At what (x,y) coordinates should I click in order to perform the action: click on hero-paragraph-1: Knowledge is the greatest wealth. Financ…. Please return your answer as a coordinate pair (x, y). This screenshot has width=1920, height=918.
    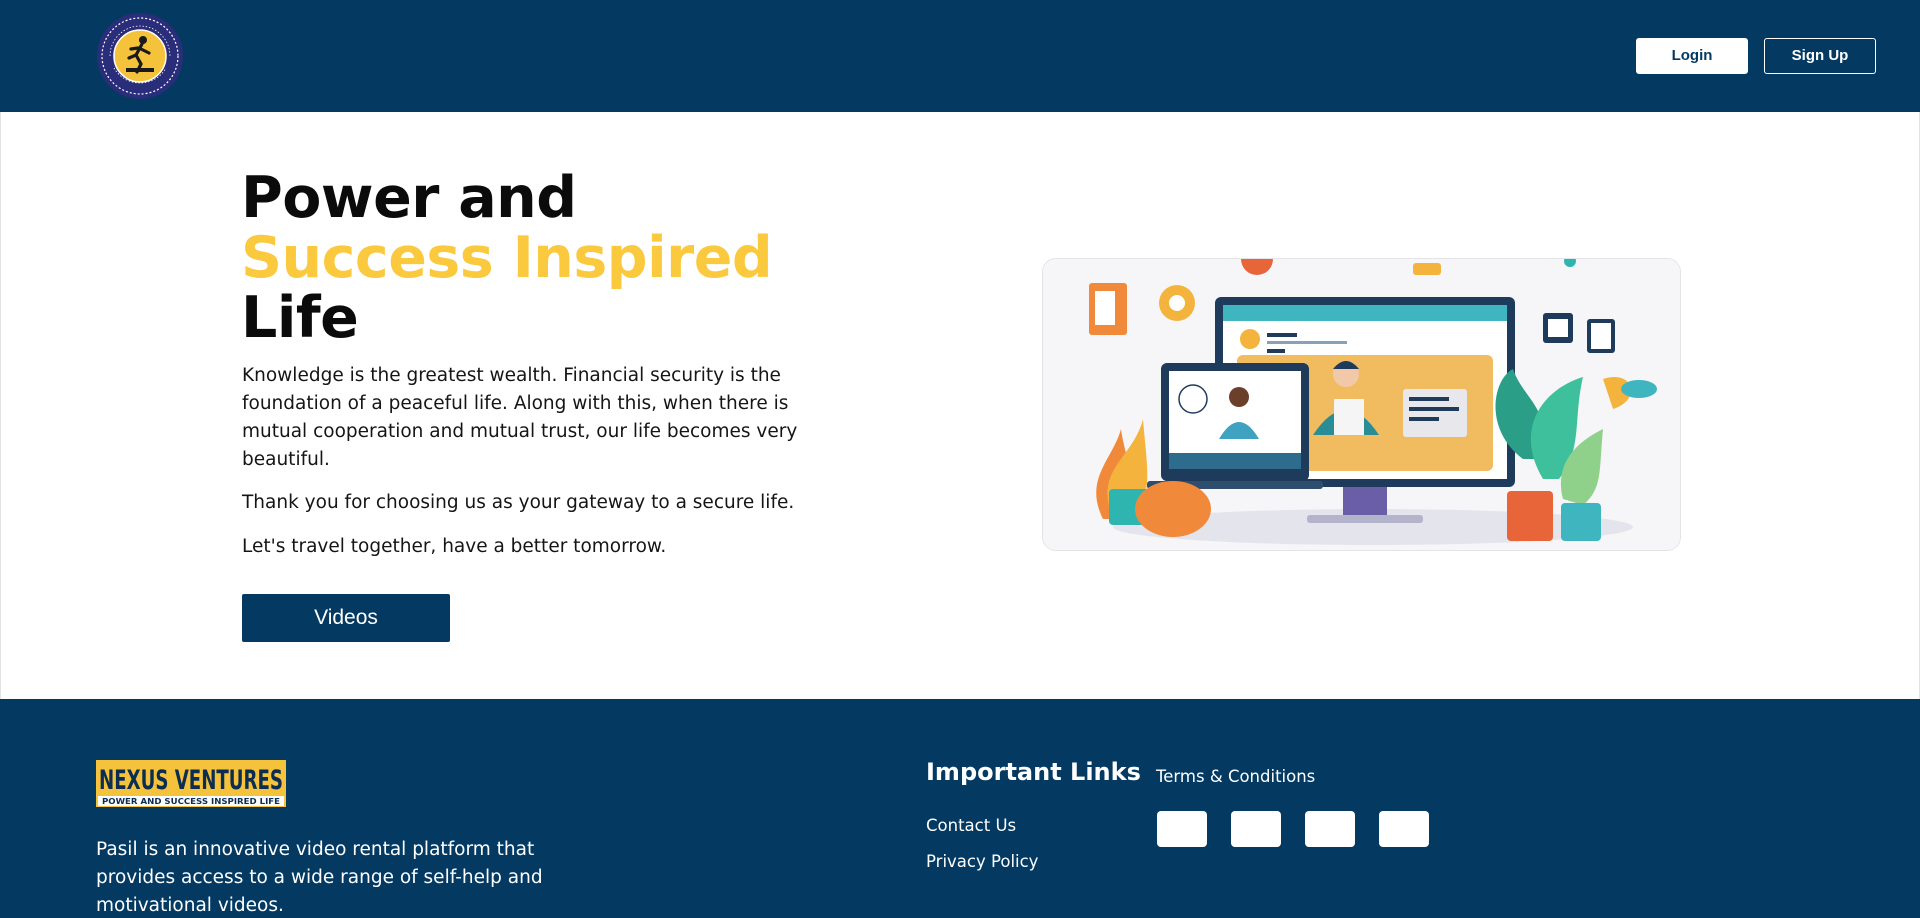
    Looking at the image, I should click on (520, 417).